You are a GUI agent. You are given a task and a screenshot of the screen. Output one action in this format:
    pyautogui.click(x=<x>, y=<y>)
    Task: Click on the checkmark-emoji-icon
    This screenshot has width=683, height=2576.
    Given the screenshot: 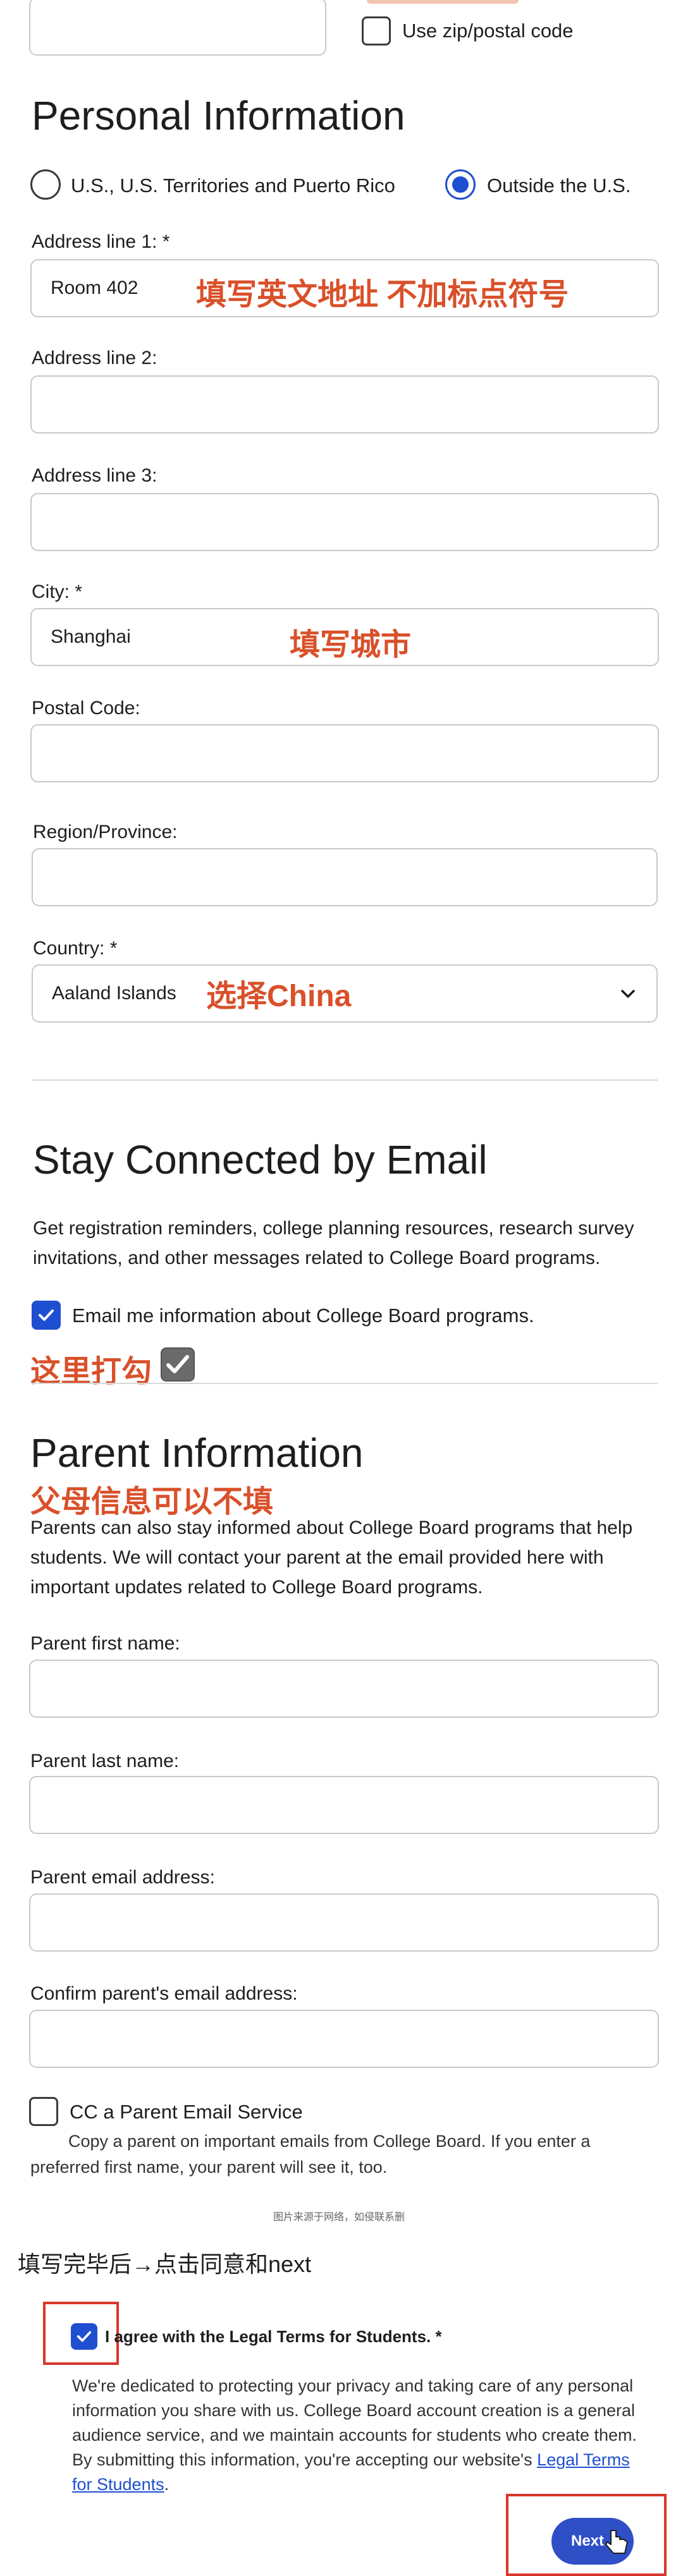 What is the action you would take?
    pyautogui.click(x=178, y=1365)
    